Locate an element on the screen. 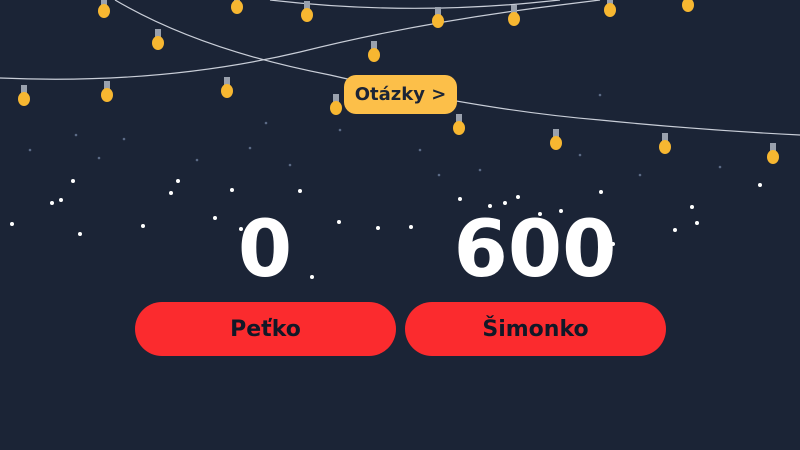 This screenshot has width=800, height=450. team-2-name: Šimonko is located at coordinates (535, 329).